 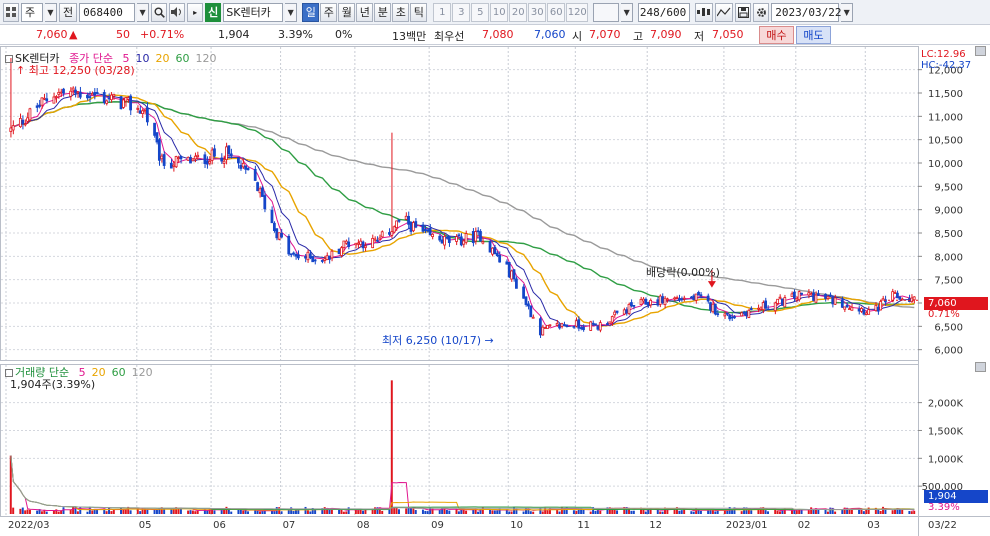 I want to click on period-tab-0: 일, so click(x=311, y=12).